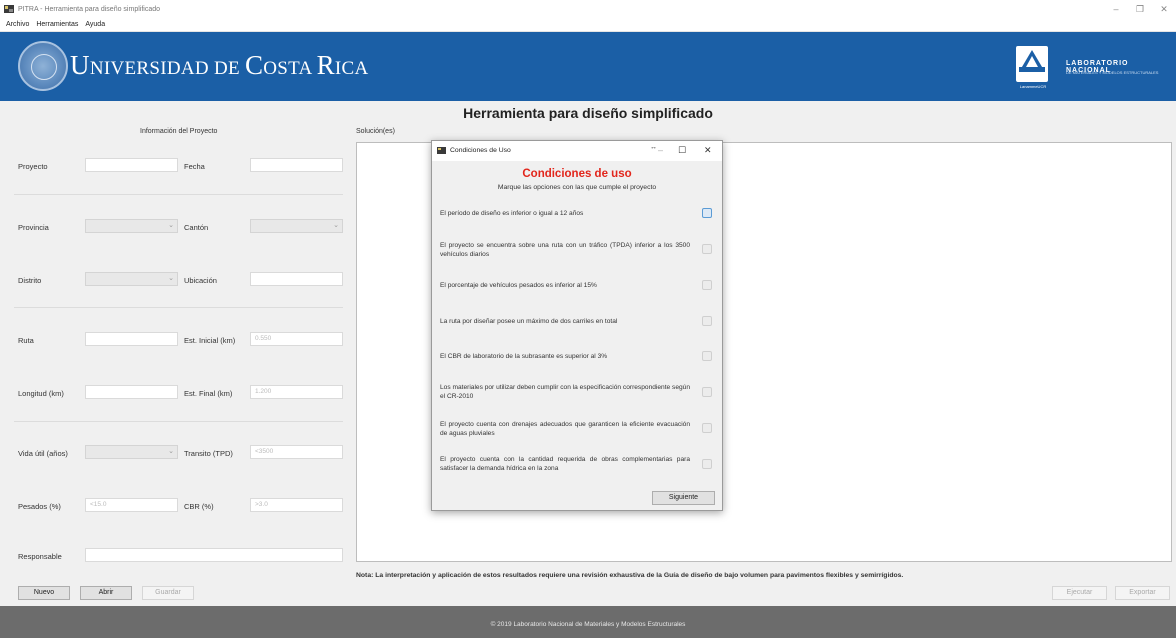  Describe the element at coordinates (1033, 86) in the screenshot. I see `lab-logo-text: LanammeUCR` at that location.